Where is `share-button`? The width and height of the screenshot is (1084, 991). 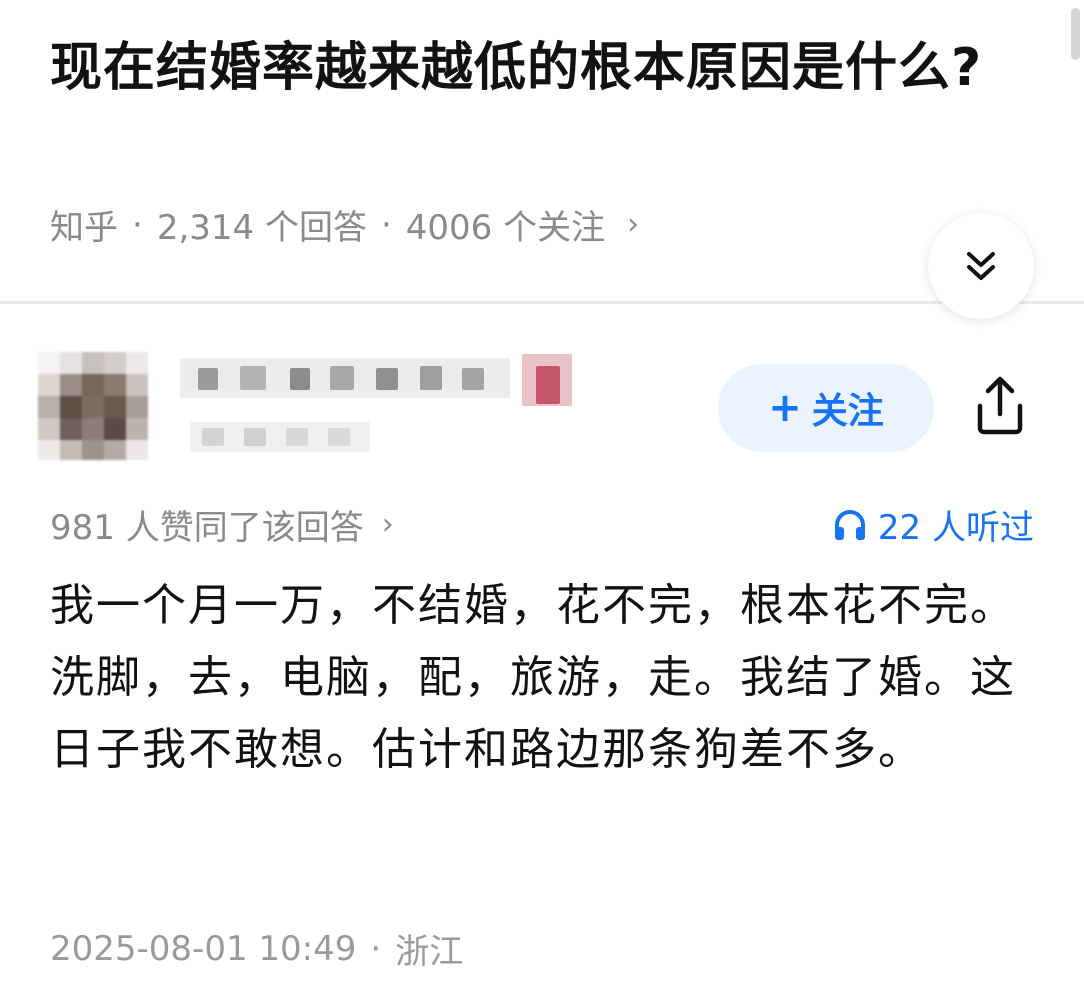
share-button is located at coordinates (1000, 406).